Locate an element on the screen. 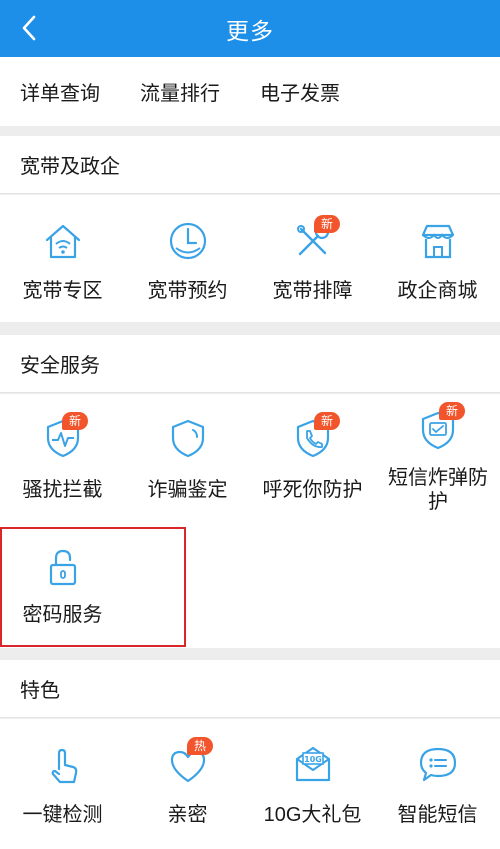 The image size is (500, 849). grid-item-label-text: 短信炸弹防护 is located at coordinates (438, 490).